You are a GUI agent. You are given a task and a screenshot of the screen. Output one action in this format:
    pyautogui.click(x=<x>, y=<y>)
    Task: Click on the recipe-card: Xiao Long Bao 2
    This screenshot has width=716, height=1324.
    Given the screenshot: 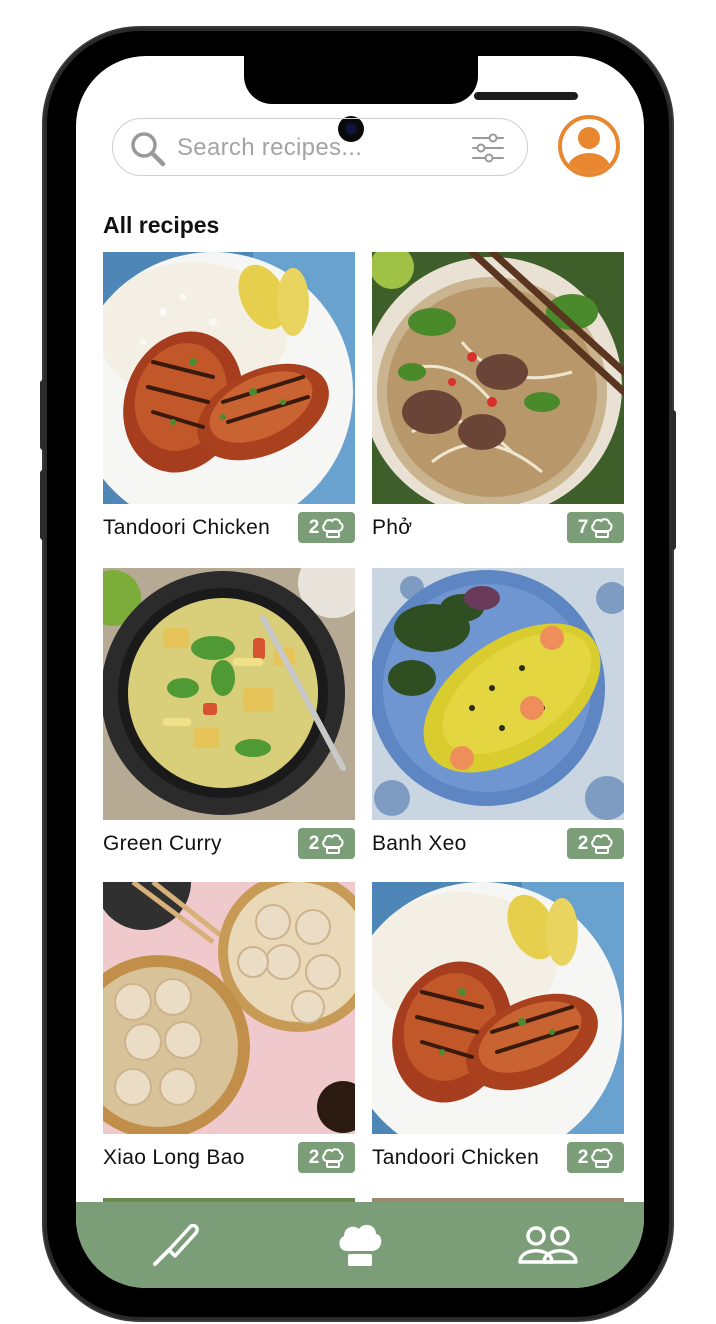 What is the action you would take?
    pyautogui.click(x=229, y=1027)
    